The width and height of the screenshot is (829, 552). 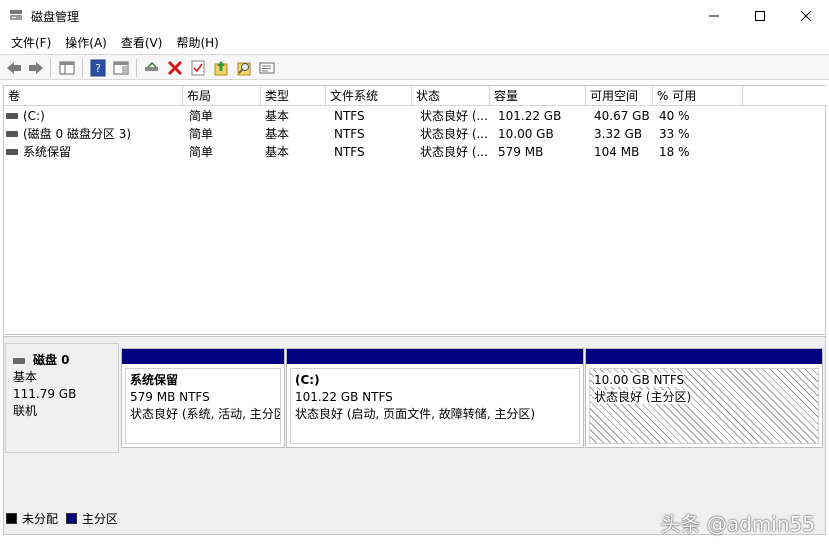 I want to click on menu-bar: 文件(F) 操作(A) 查看(V) 帮助(H), so click(x=414, y=43).